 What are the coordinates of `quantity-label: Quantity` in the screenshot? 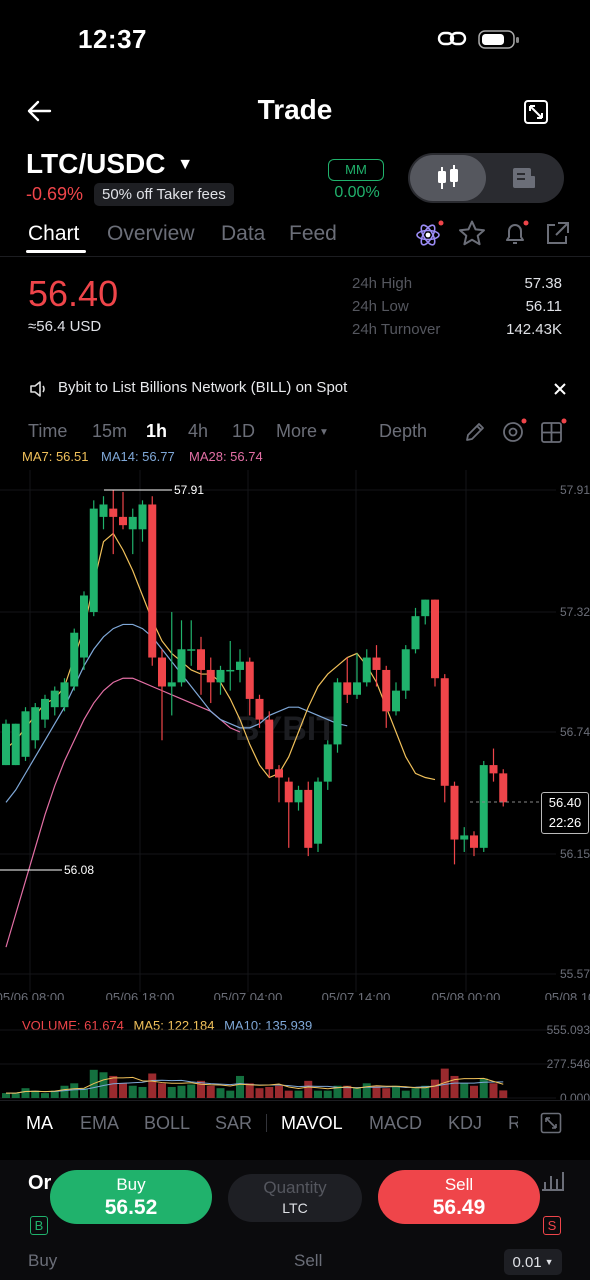 It's located at (295, 1187).